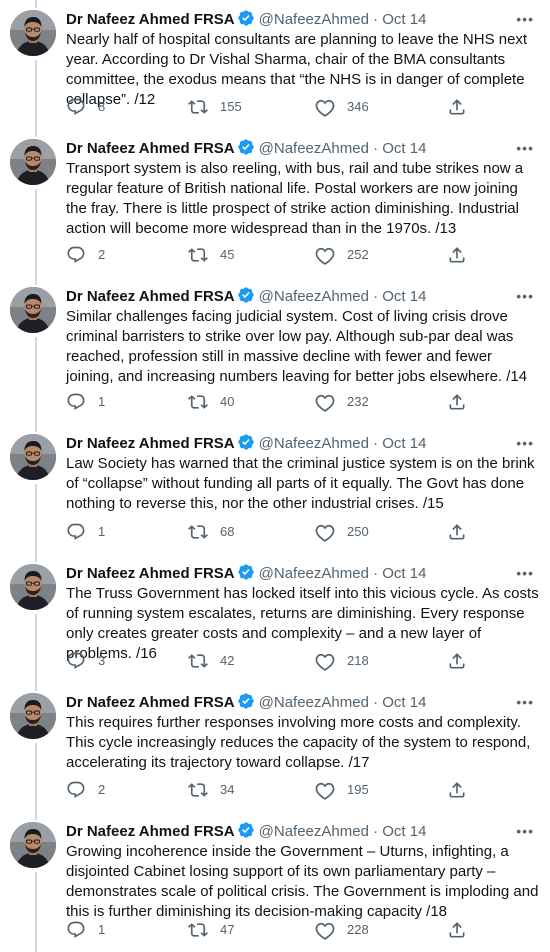 This screenshot has height=952, width=550. I want to click on like-button: 228, so click(342, 930).